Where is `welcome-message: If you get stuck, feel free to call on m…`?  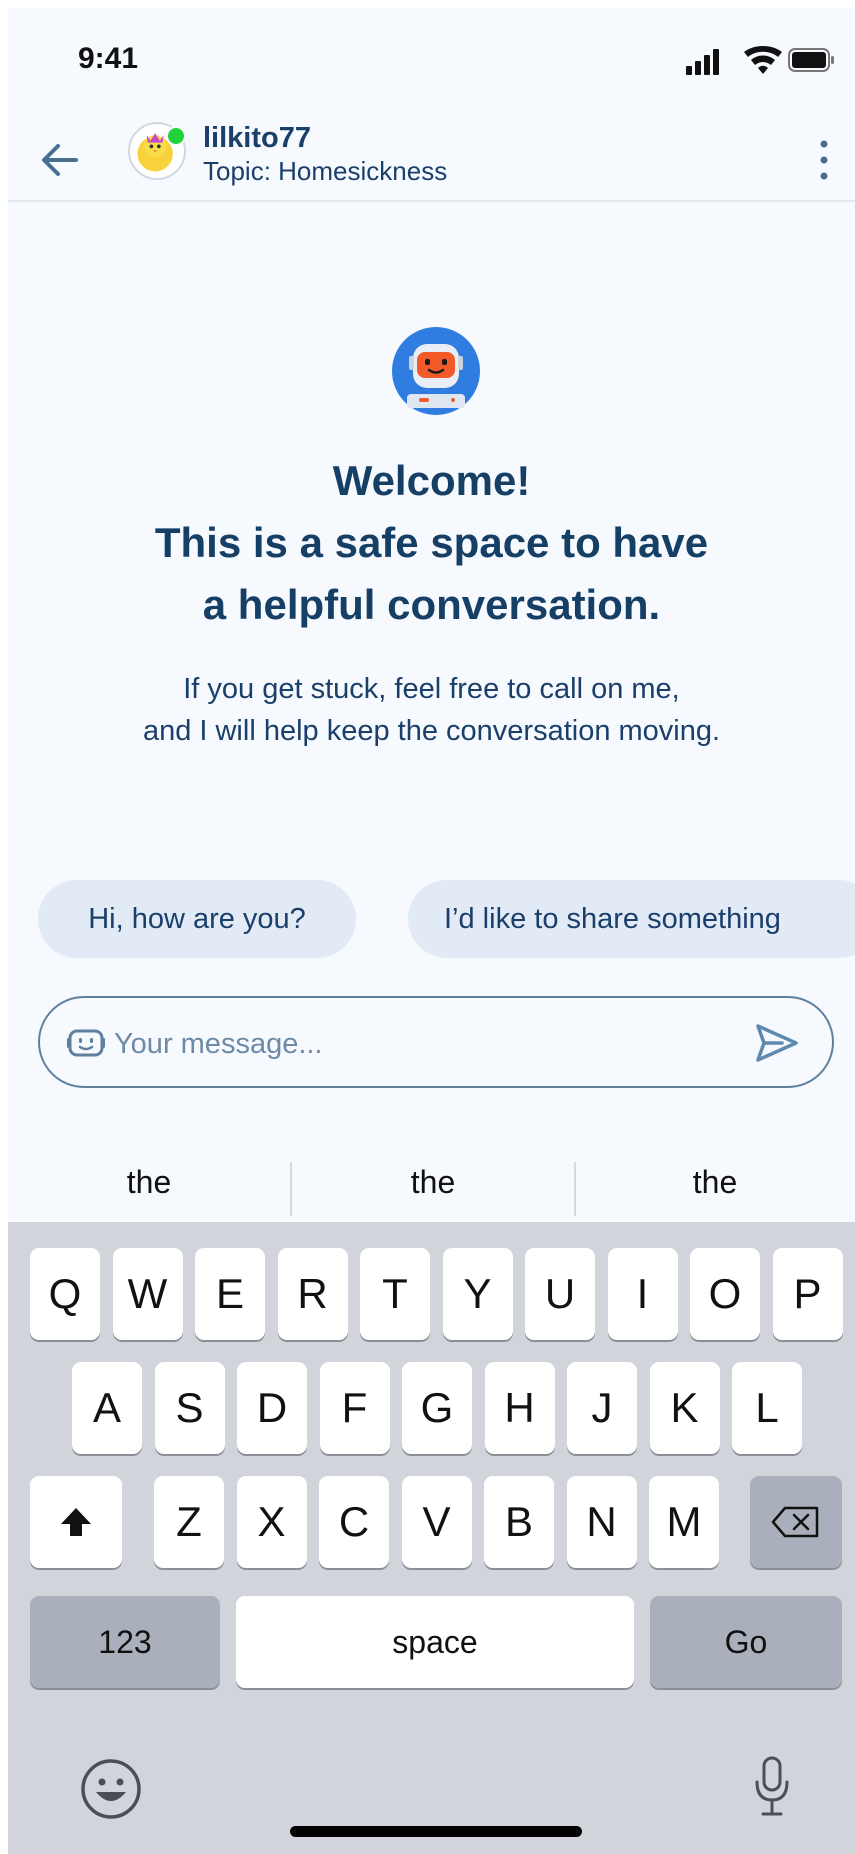
welcome-message: If you get stuck, feel free to call on m… is located at coordinates (431, 710).